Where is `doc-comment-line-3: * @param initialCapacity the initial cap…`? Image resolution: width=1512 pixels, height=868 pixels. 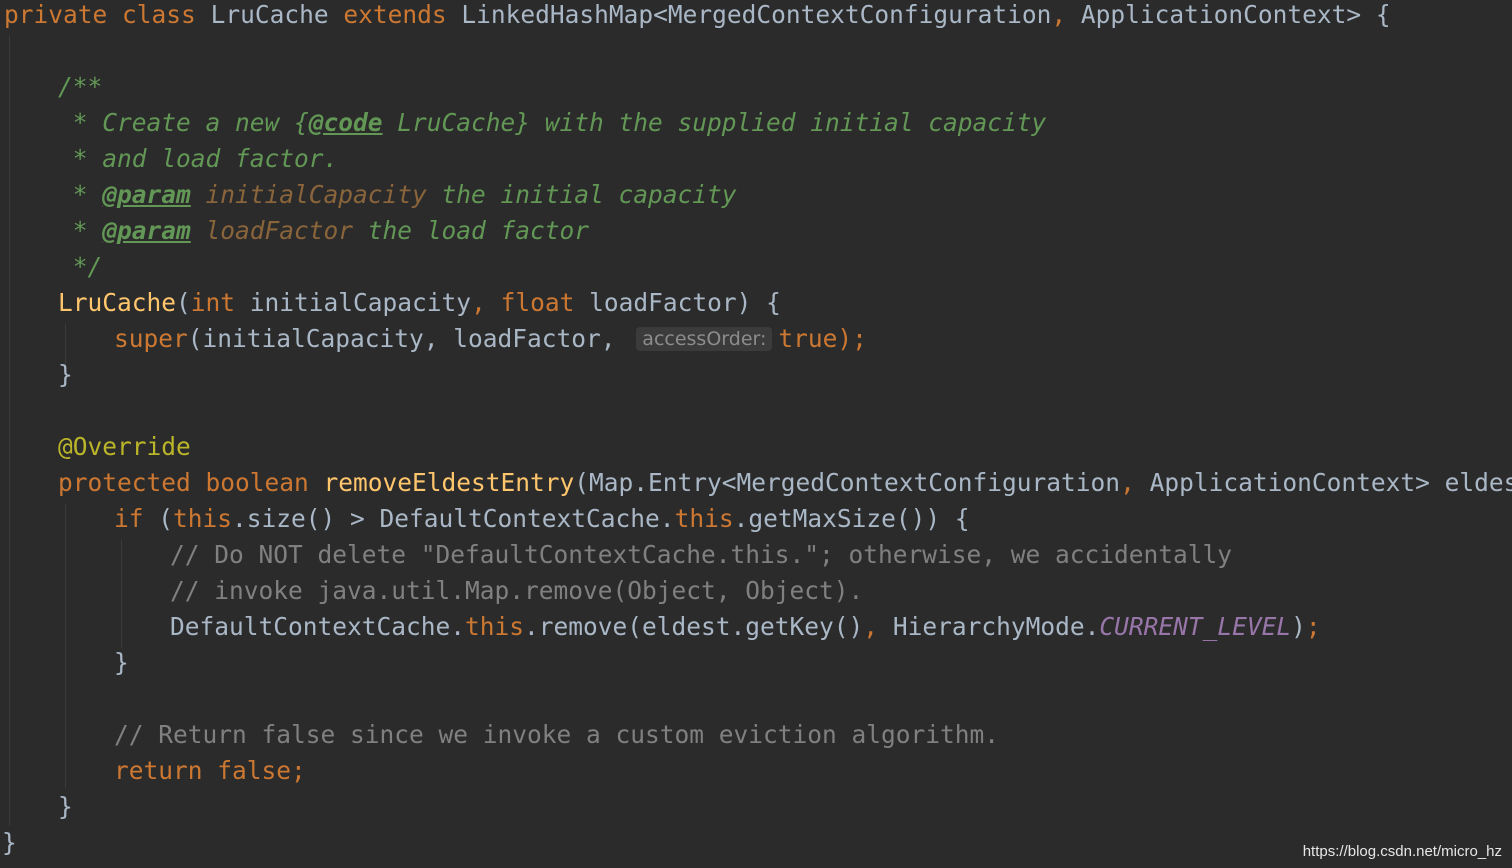
doc-comment-line-3: * @param initialCapacity the initial cap… is located at coordinates (397, 195).